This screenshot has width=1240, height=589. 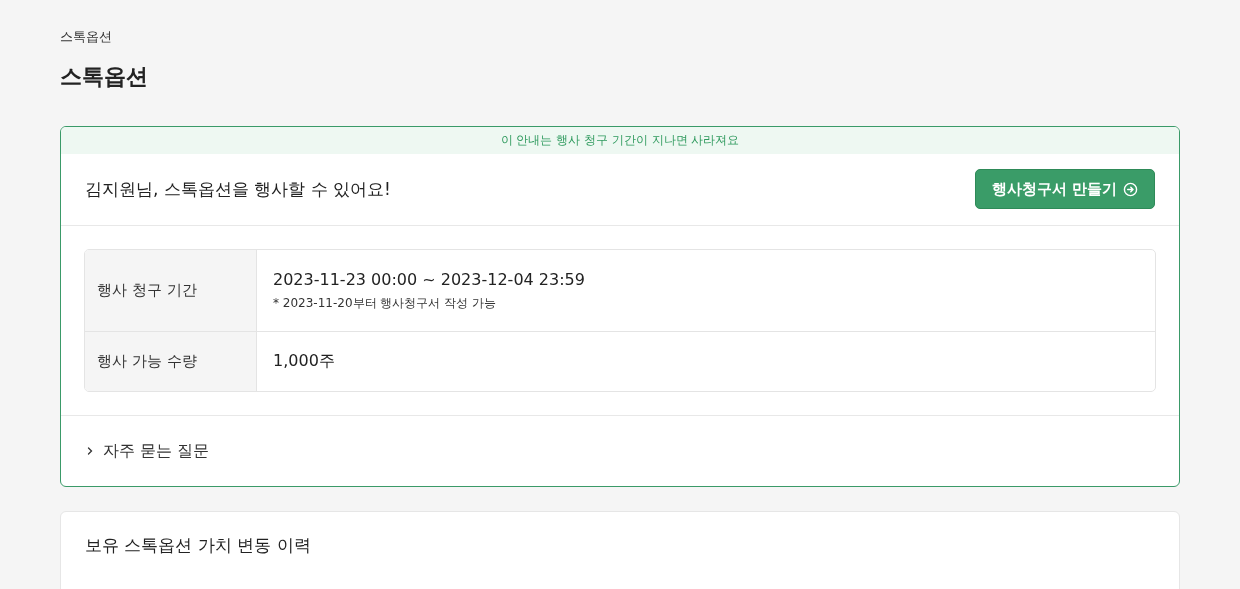 I want to click on page-title: 스톡옵션, so click(x=104, y=77).